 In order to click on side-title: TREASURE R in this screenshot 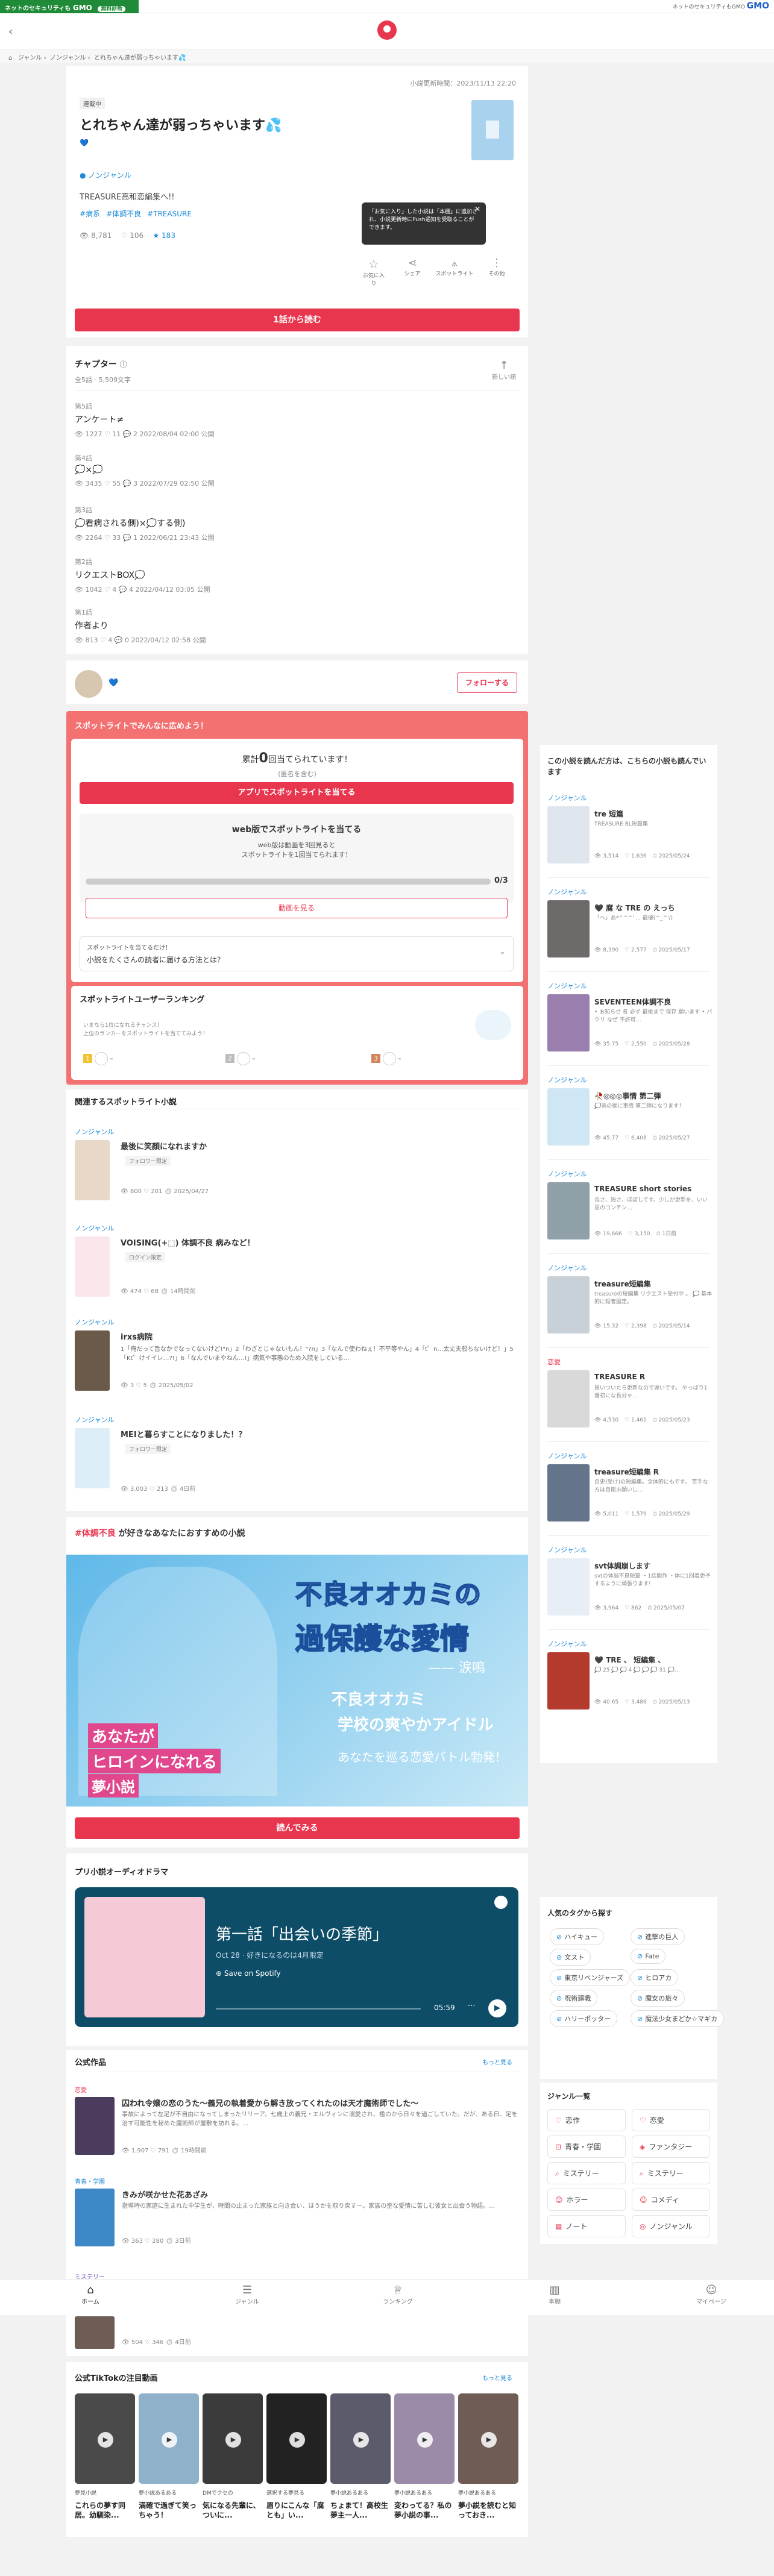, I will do `click(653, 1377)`.